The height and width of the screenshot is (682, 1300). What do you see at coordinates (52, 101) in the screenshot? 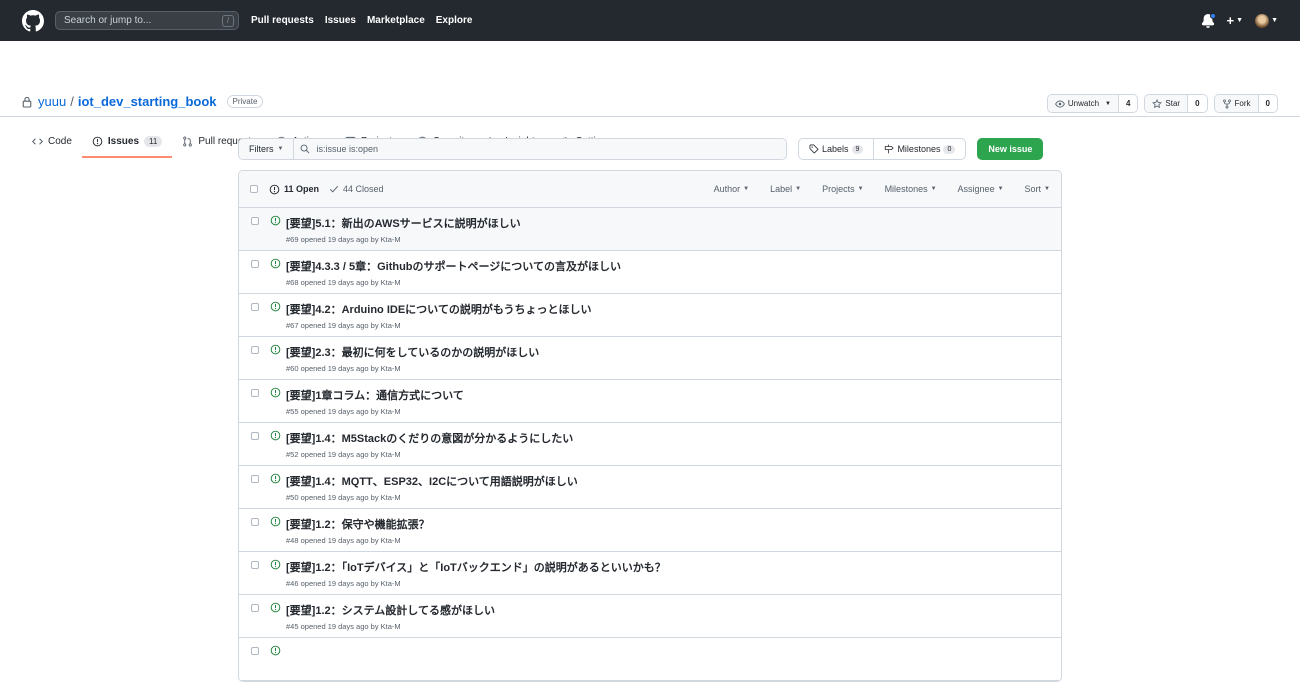
I see `repo-owner-link: yuuu` at bounding box center [52, 101].